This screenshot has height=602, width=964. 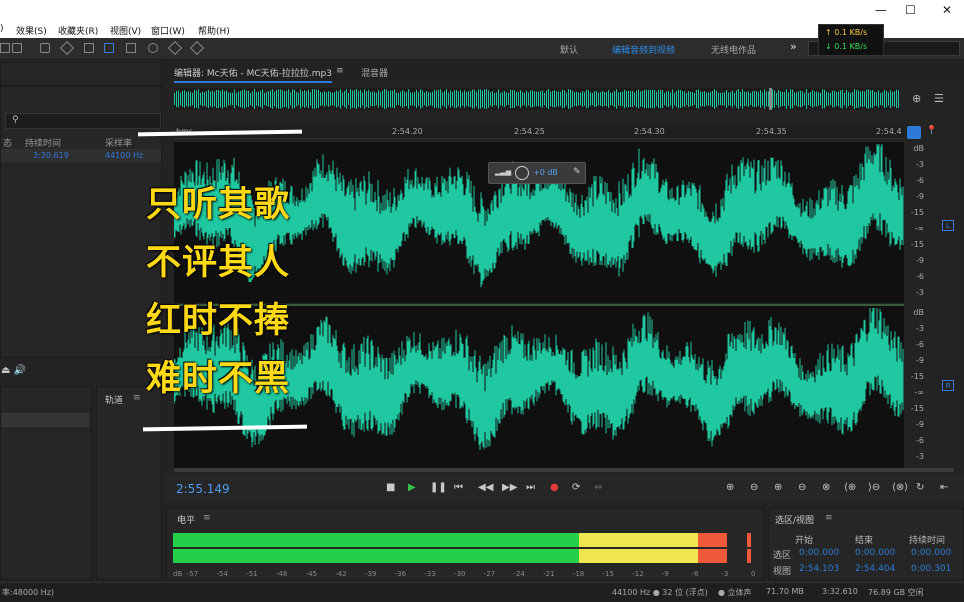 I want to click on file-sample-rate: 44100 Hz, so click(x=124, y=155).